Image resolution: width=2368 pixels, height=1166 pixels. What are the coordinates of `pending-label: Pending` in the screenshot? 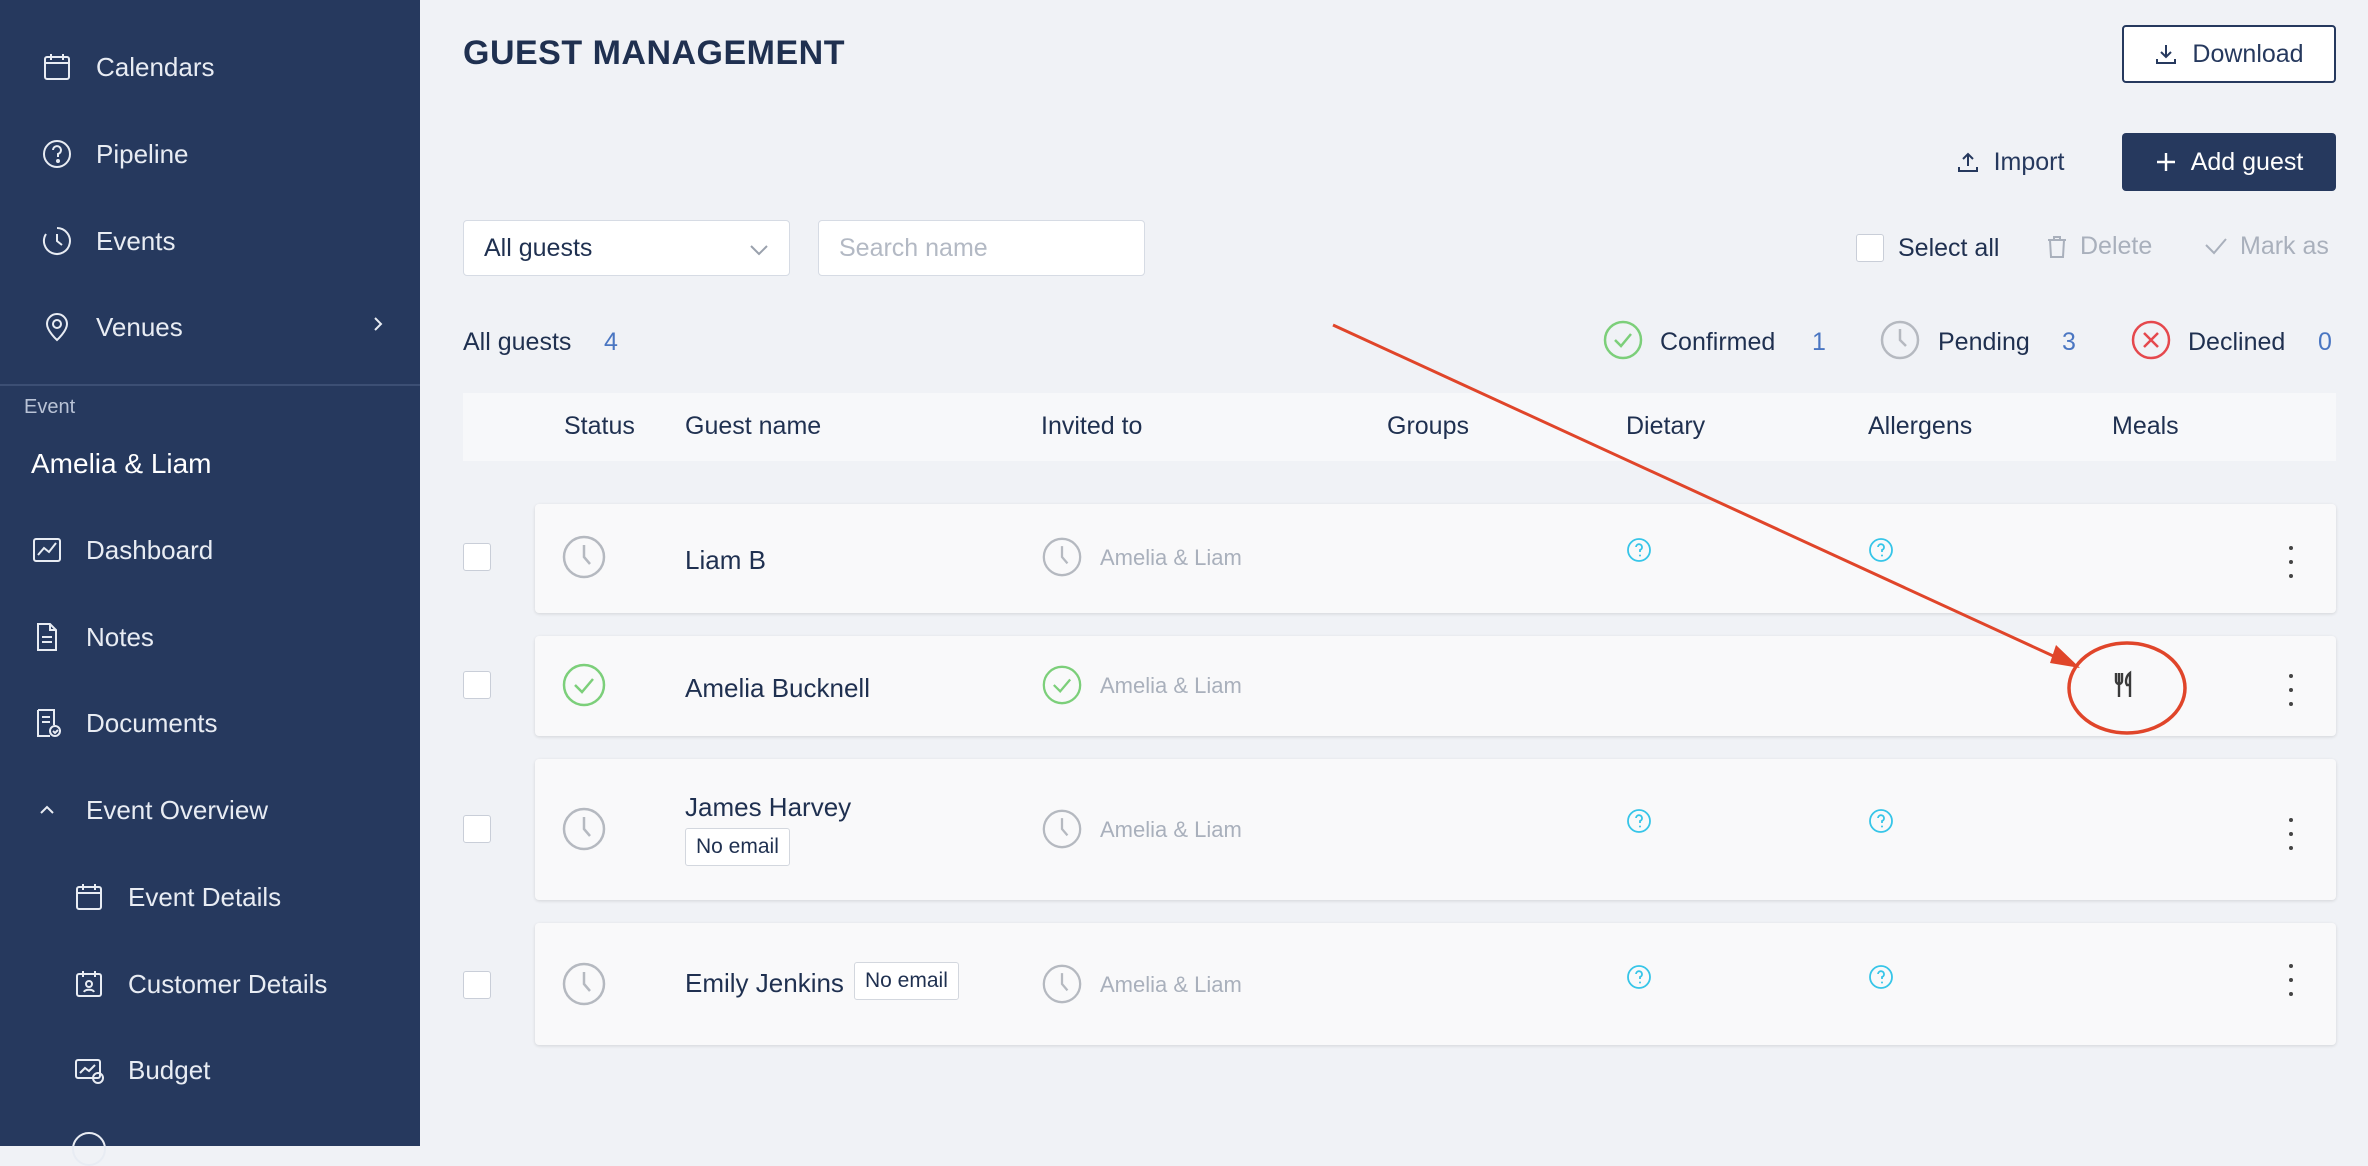 It's located at (1984, 342).